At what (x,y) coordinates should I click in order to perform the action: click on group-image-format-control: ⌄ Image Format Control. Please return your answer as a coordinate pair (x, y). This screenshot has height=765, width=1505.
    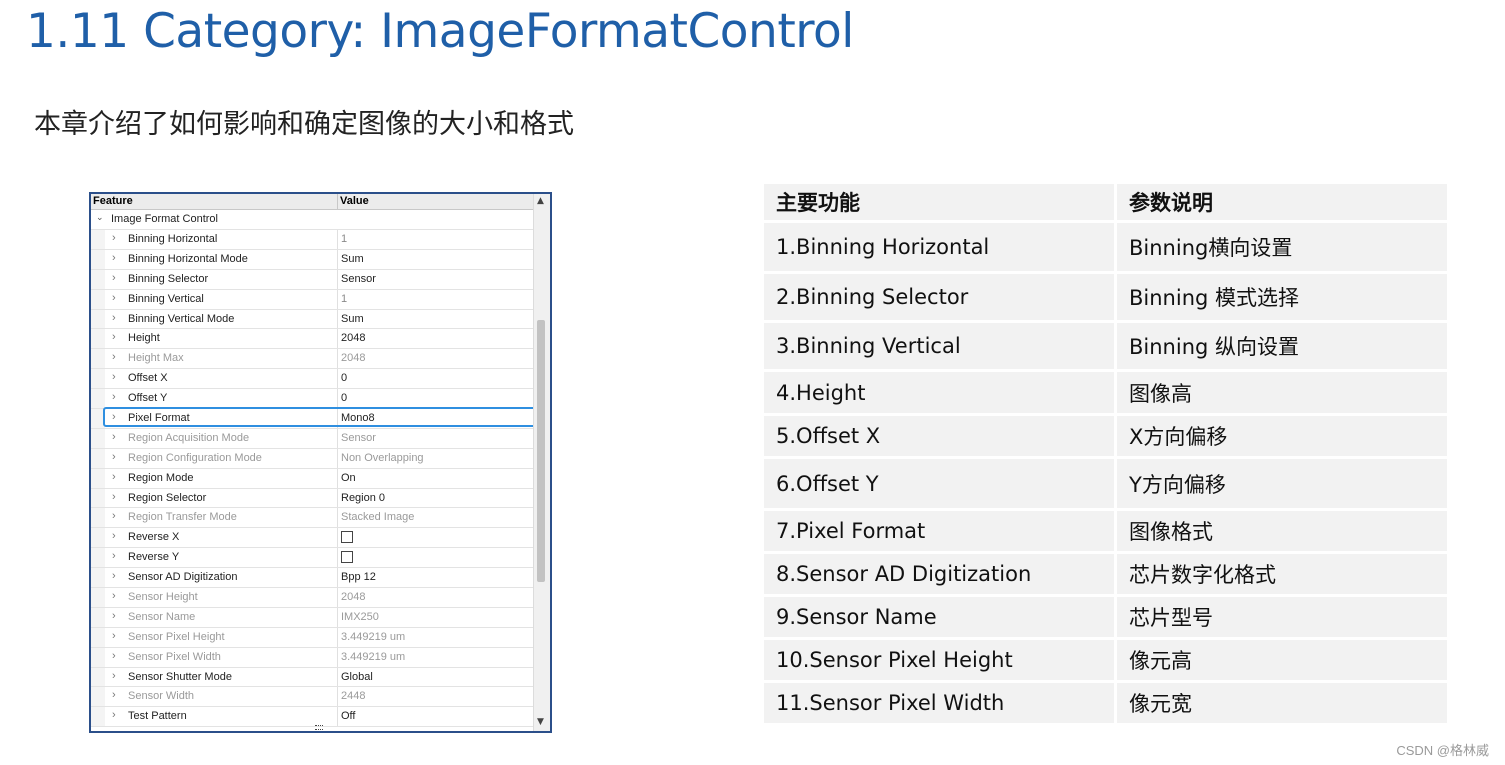
    Looking at the image, I should click on (312, 220).